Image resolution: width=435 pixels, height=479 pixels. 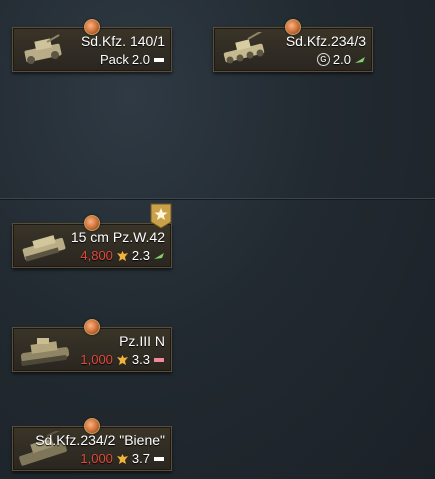 I want to click on vehicle-info-row: 1,000 3.7, so click(x=122, y=458).